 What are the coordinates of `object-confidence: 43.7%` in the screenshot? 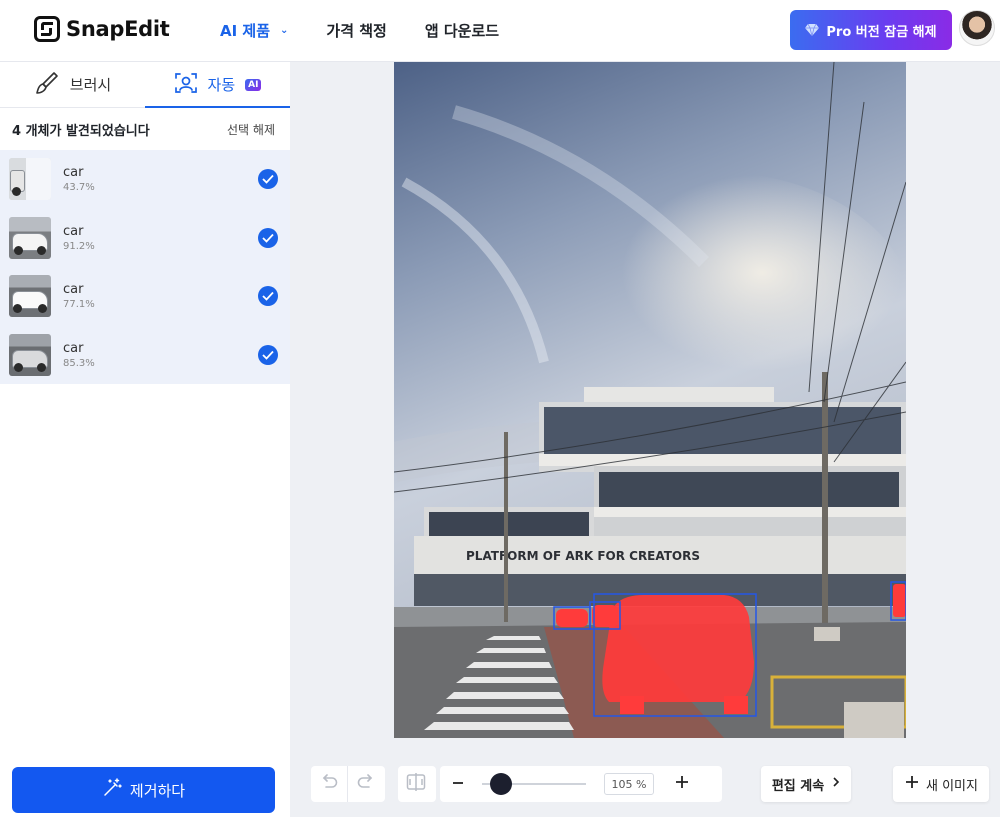 It's located at (79, 188).